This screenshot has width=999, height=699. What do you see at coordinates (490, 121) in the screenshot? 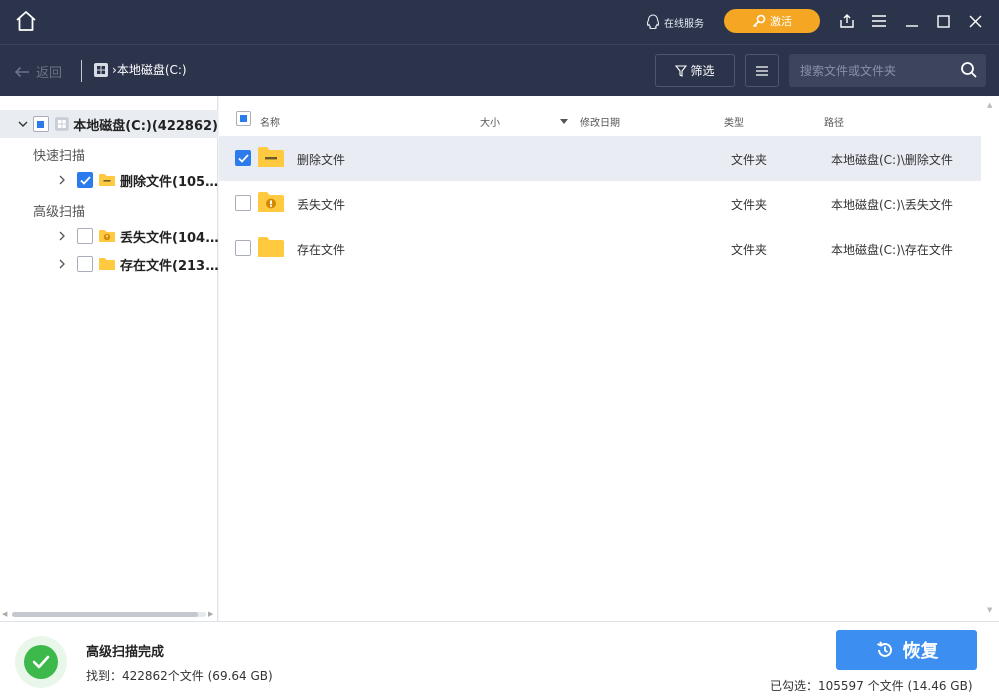
I see `column-size: 大小` at bounding box center [490, 121].